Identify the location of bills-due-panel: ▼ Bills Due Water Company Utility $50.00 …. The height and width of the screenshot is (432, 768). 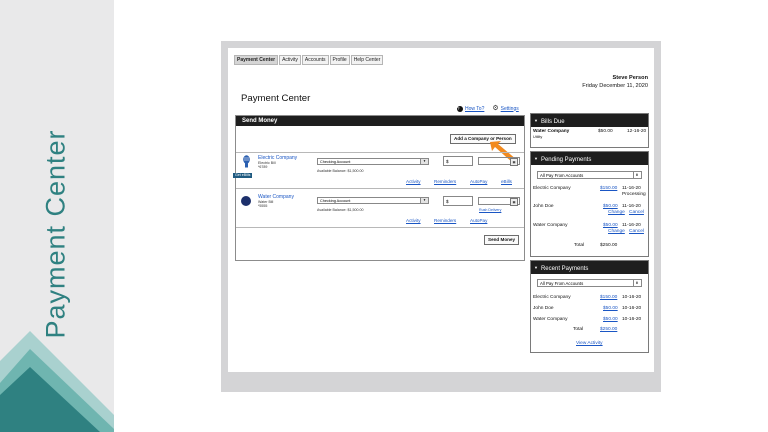
(589, 130).